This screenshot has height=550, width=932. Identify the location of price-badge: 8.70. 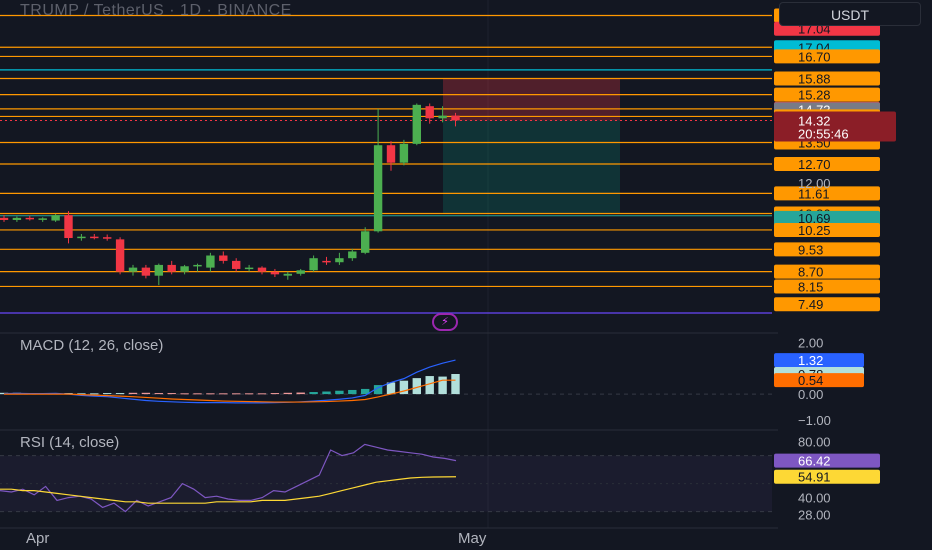
(827, 272).